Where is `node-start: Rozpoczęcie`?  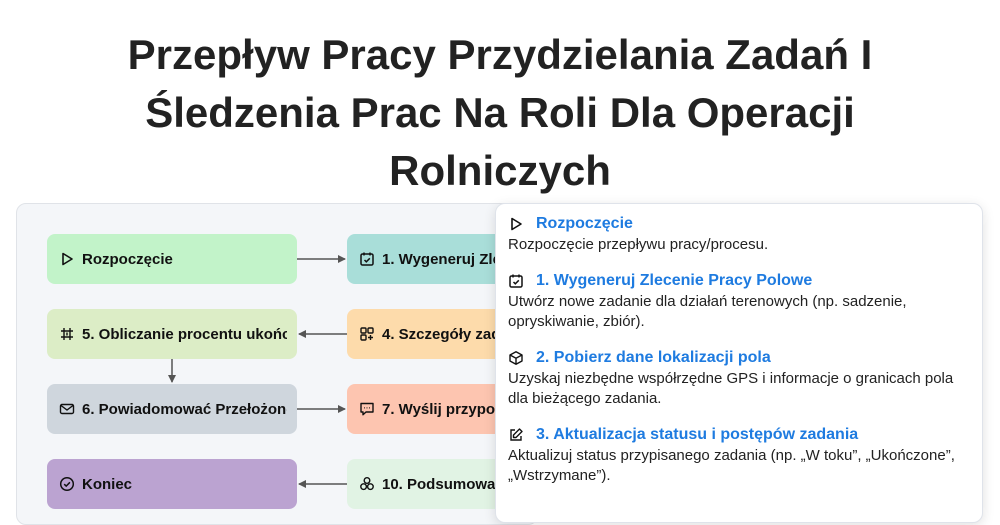
node-start: Rozpoczęcie is located at coordinates (172, 259).